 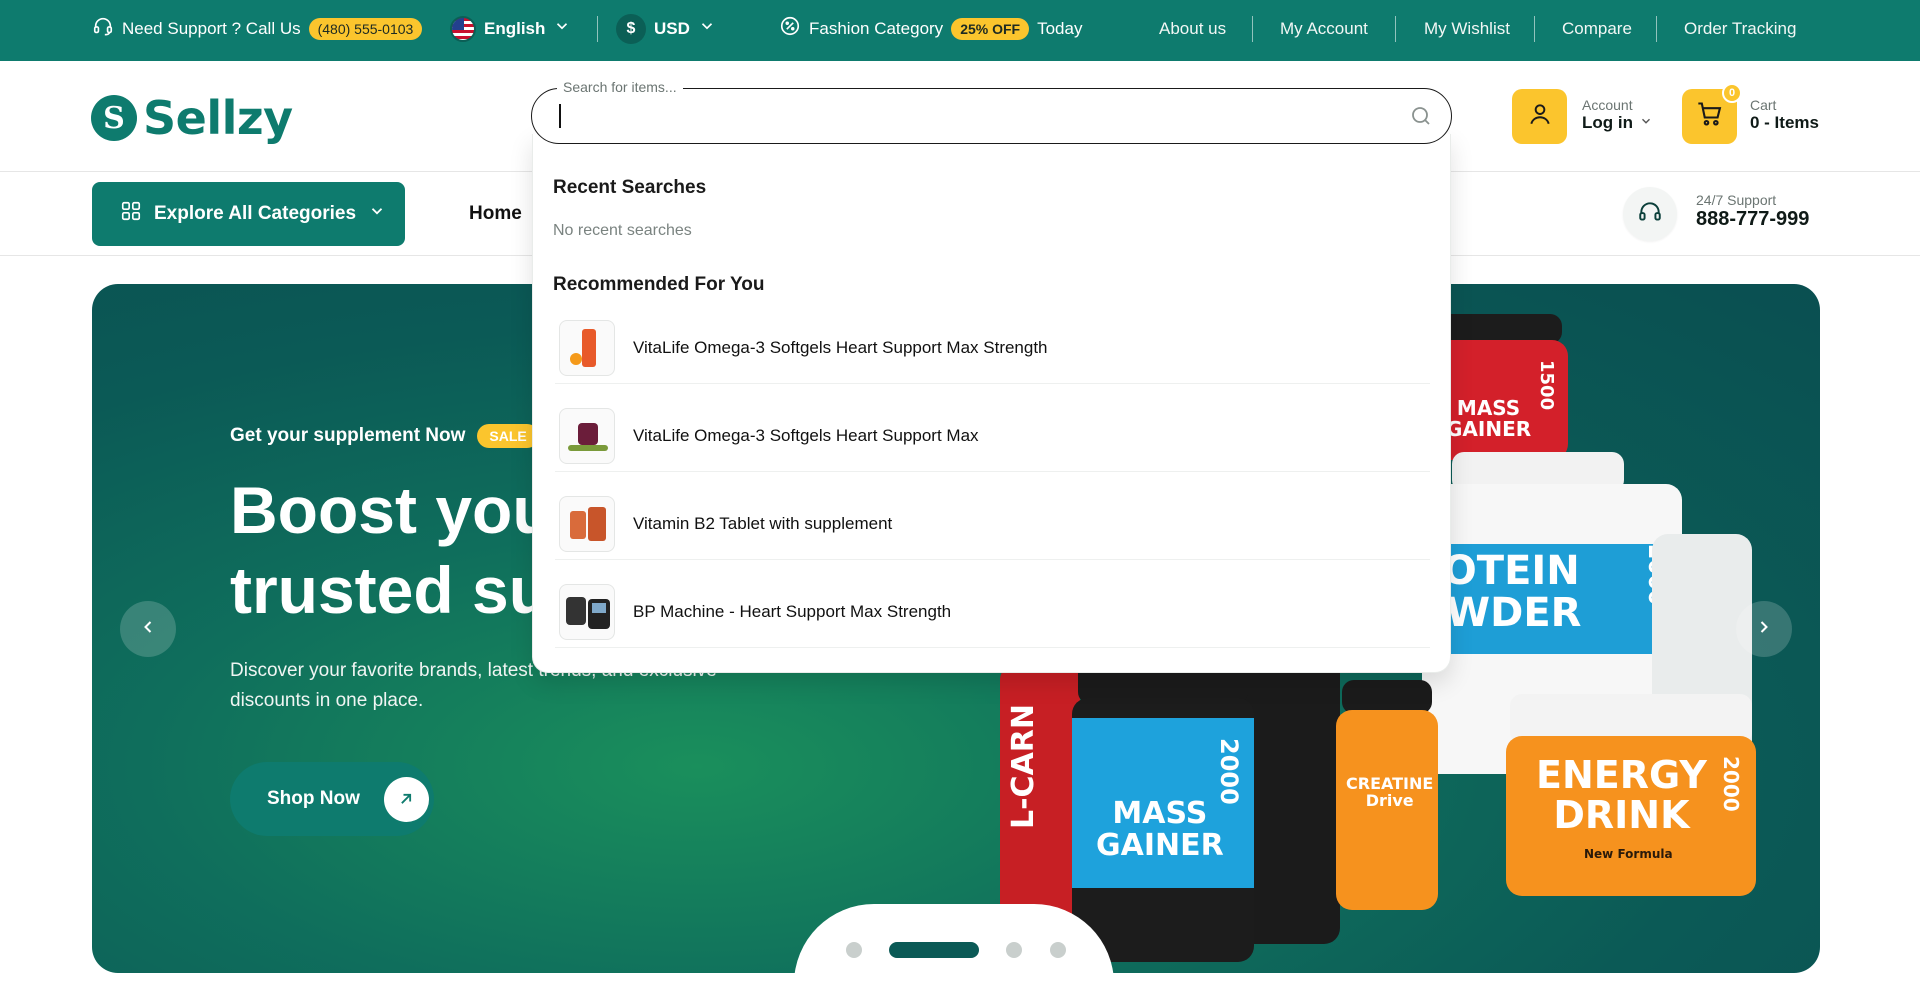 I want to click on search-input, so click(x=991, y=116).